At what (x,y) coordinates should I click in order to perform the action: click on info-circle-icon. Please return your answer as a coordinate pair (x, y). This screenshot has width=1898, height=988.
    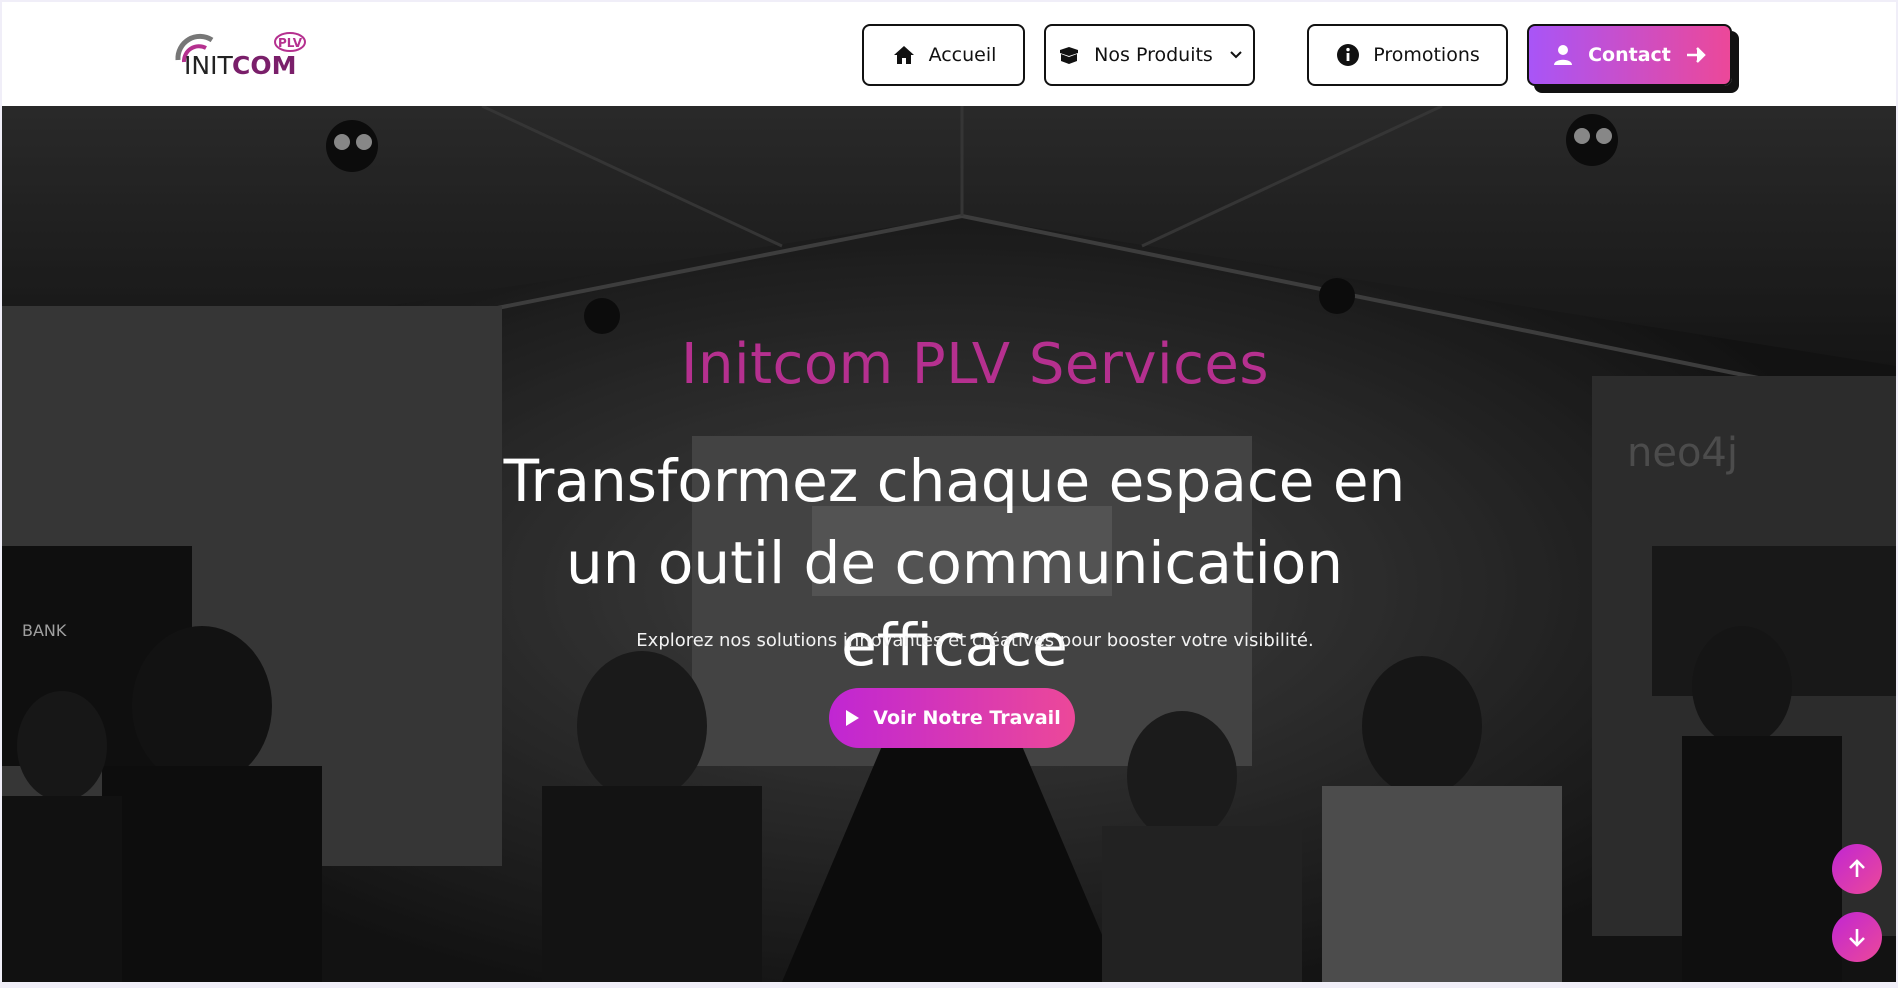
    Looking at the image, I should click on (1348, 55).